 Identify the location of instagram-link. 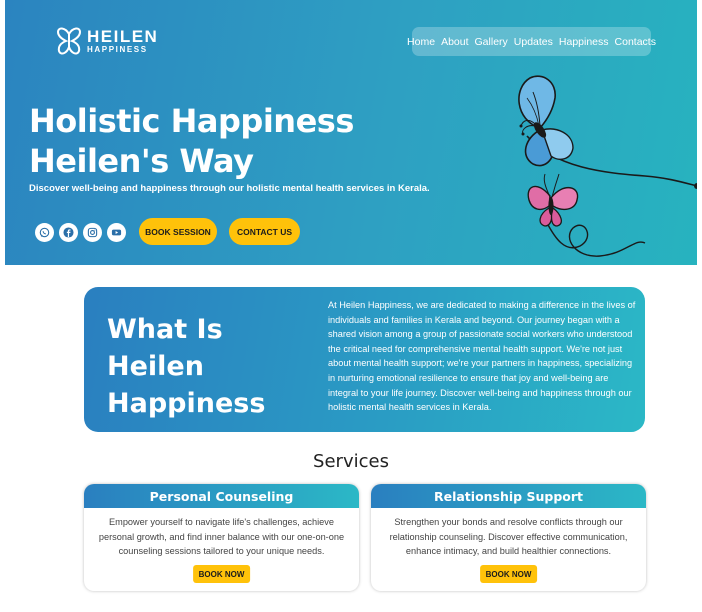
(92, 232).